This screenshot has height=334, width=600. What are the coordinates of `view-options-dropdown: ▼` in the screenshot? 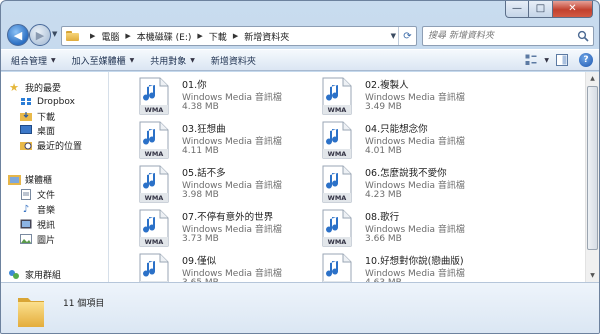 It's located at (544, 60).